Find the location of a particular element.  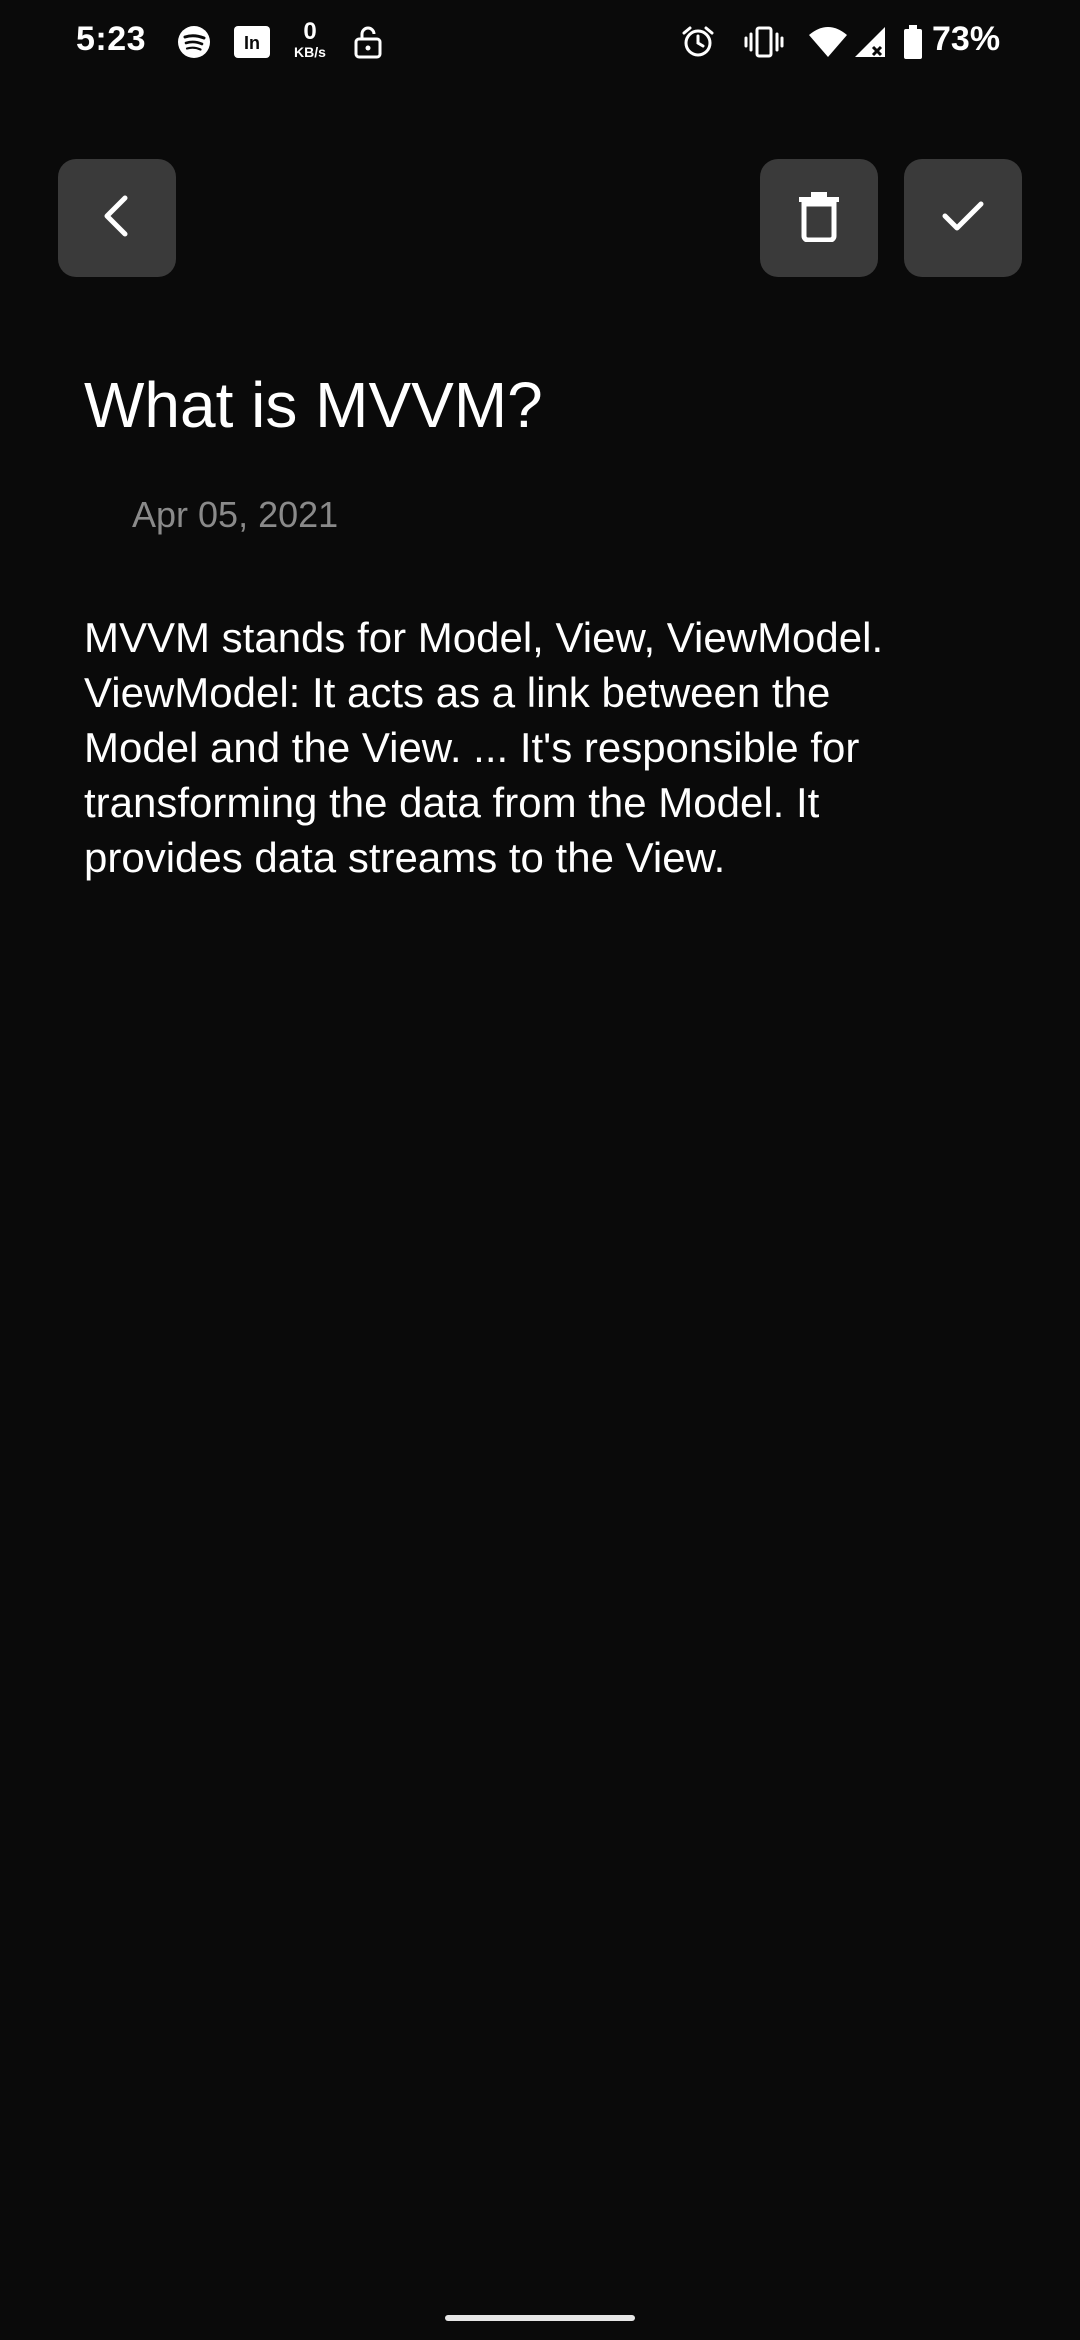

note-title: What is MVVM? is located at coordinates (313, 405).